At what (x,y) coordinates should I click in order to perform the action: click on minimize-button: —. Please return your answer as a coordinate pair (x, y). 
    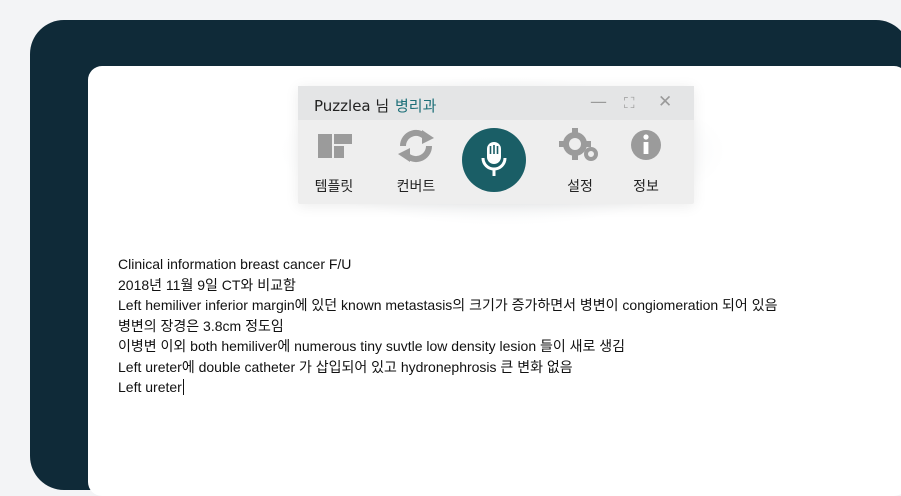
    Looking at the image, I should click on (598, 102).